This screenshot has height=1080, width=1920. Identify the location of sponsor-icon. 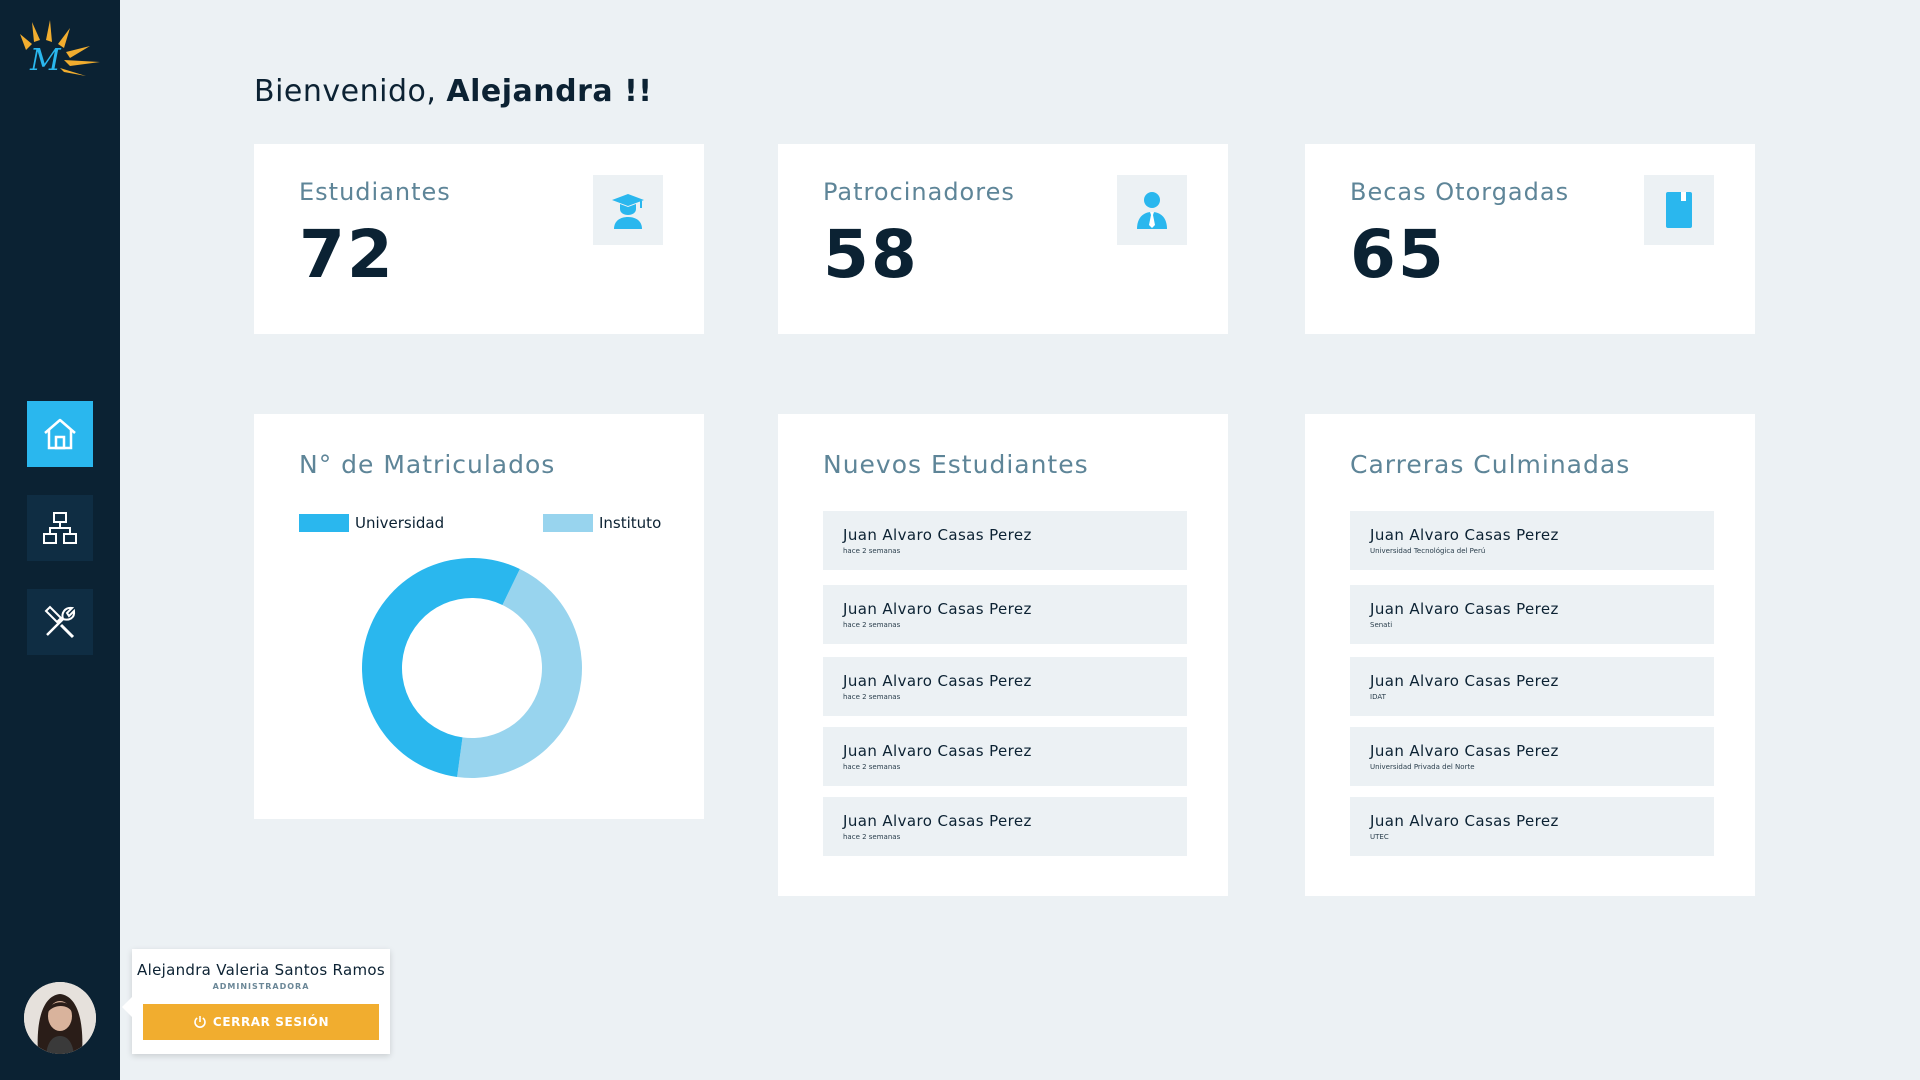
(1152, 210).